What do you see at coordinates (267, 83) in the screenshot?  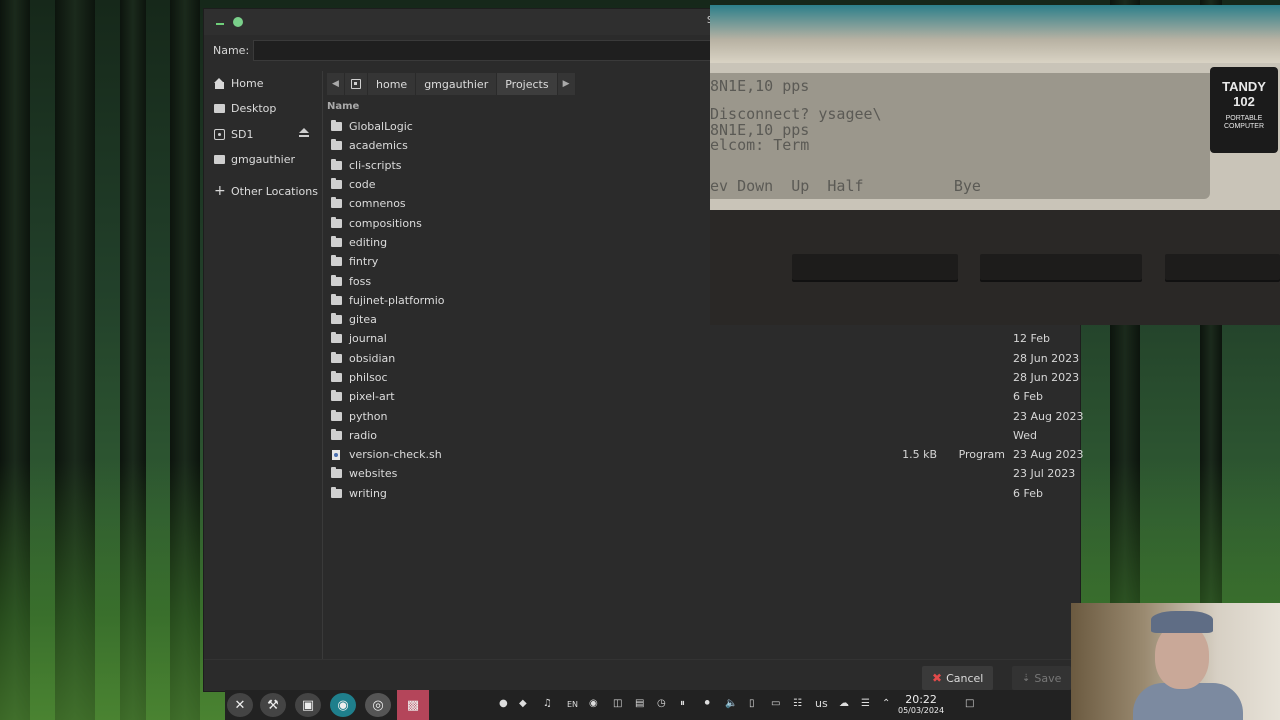 I see `sidebar-item-home: Home` at bounding box center [267, 83].